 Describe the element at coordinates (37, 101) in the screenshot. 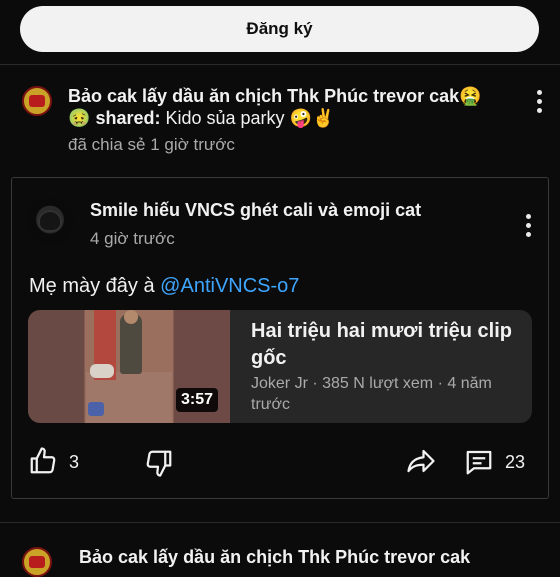

I see `sharer-avatar` at that location.